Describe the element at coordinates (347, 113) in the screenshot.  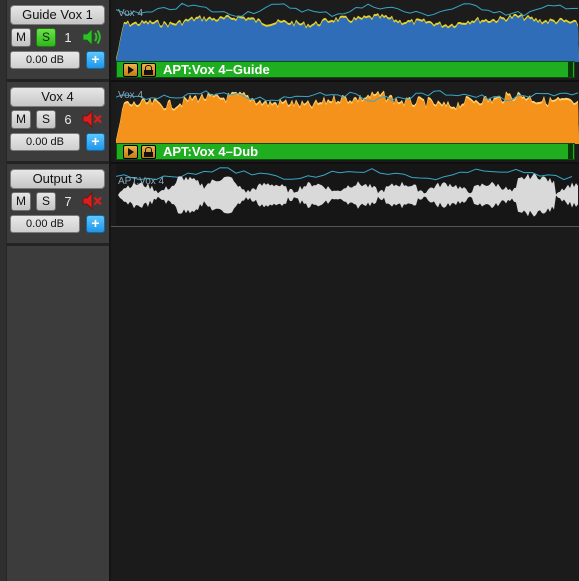
I see `waveform-dub` at that location.